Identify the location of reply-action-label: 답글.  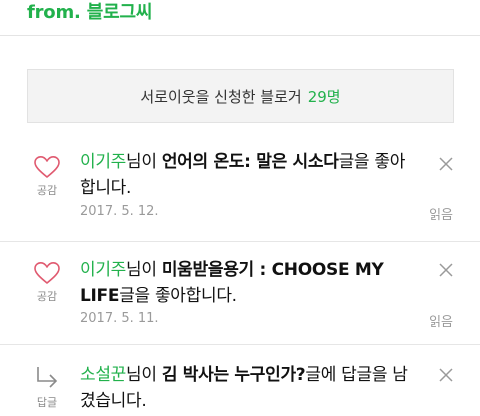
(47, 402).